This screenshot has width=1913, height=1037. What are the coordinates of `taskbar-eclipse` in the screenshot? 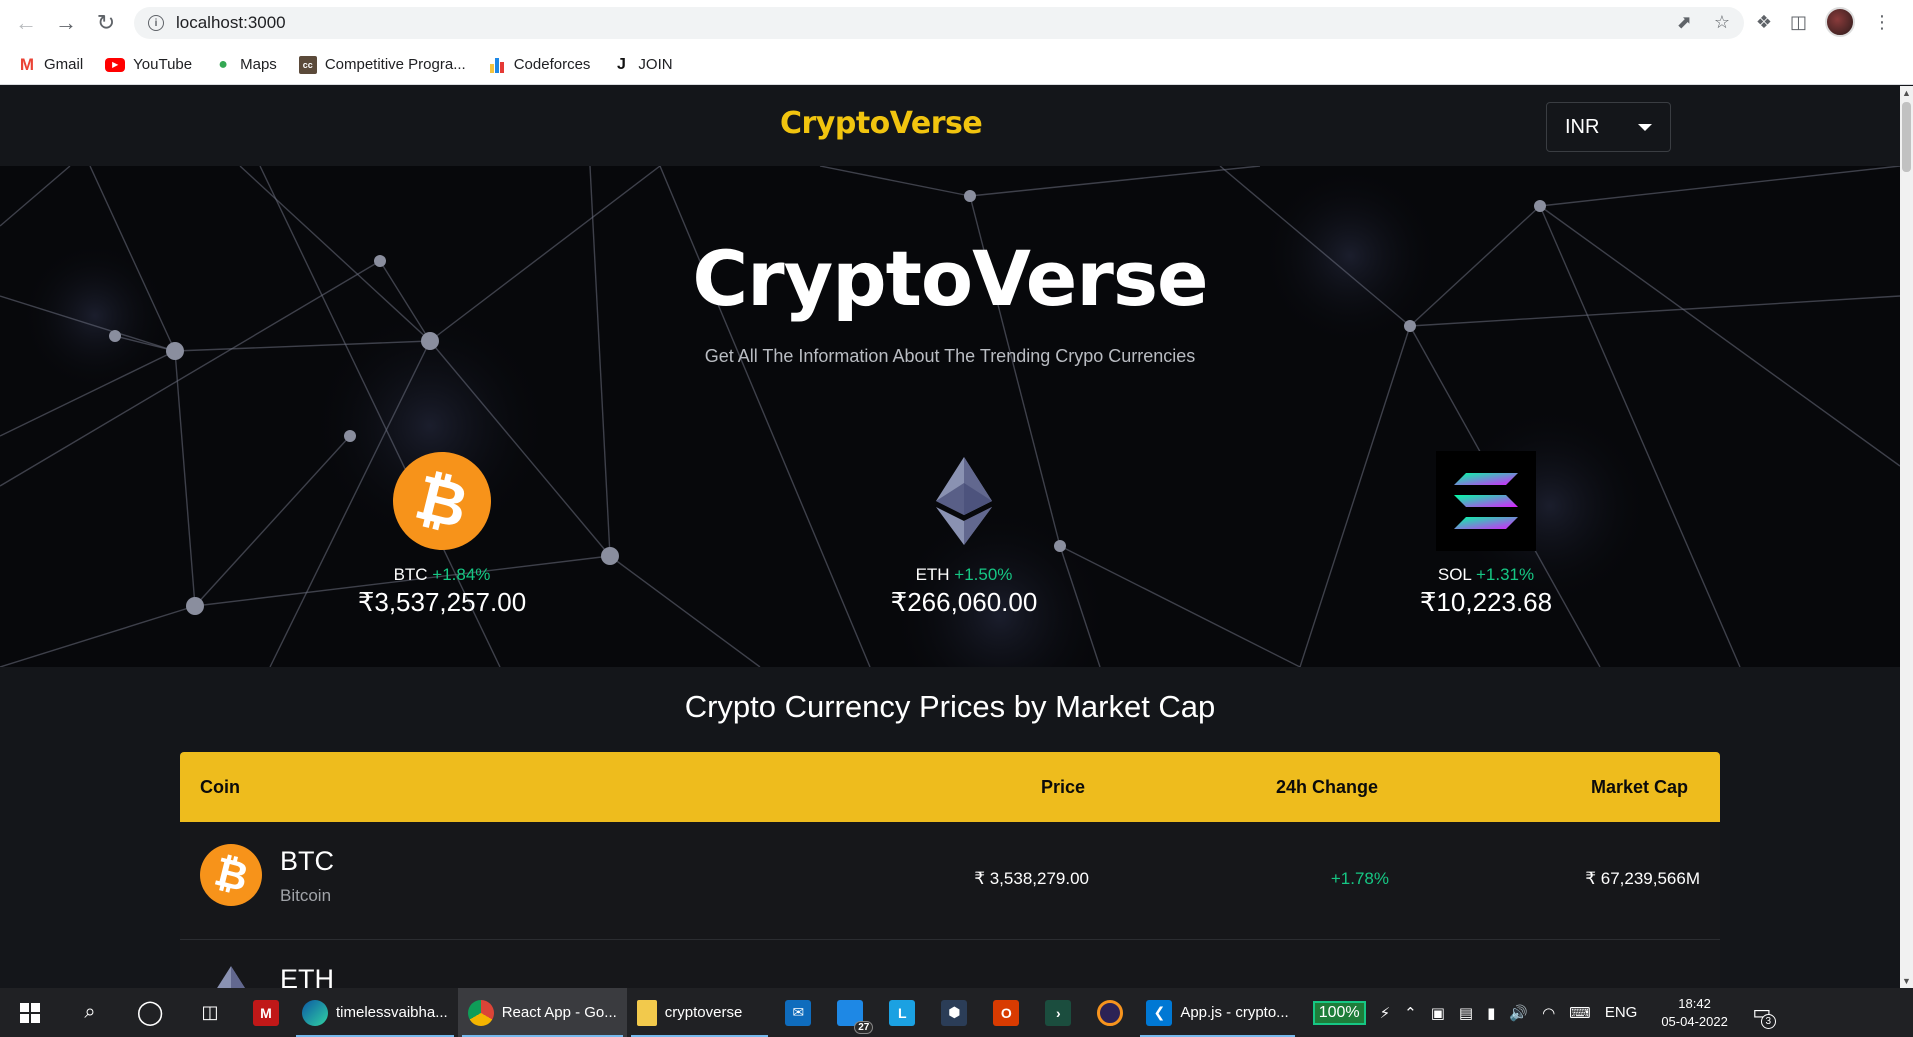 It's located at (1110, 1012).